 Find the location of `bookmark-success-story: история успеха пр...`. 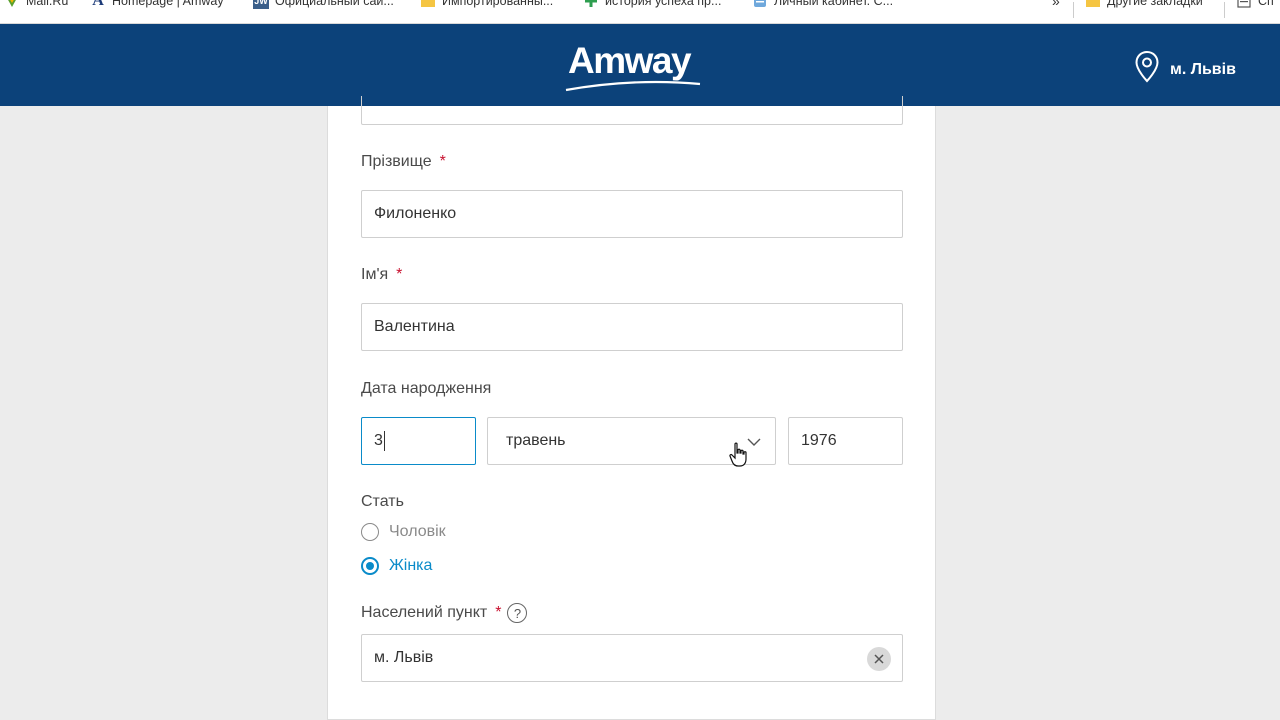

bookmark-success-story: история успеха пр... is located at coordinates (652, 6).